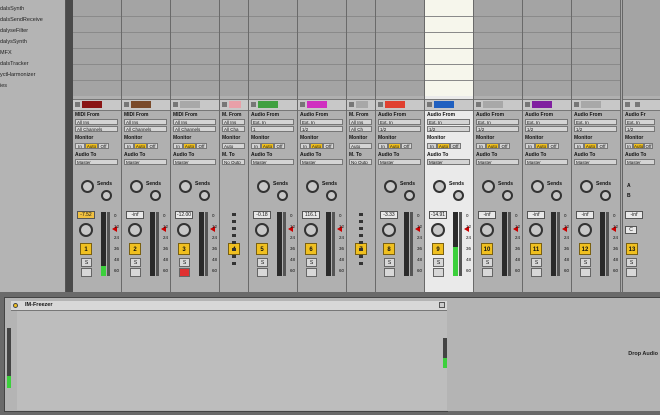 The height and width of the screenshot is (415, 660). I want to click on input-channel-select: All Ch, so click(360, 129).